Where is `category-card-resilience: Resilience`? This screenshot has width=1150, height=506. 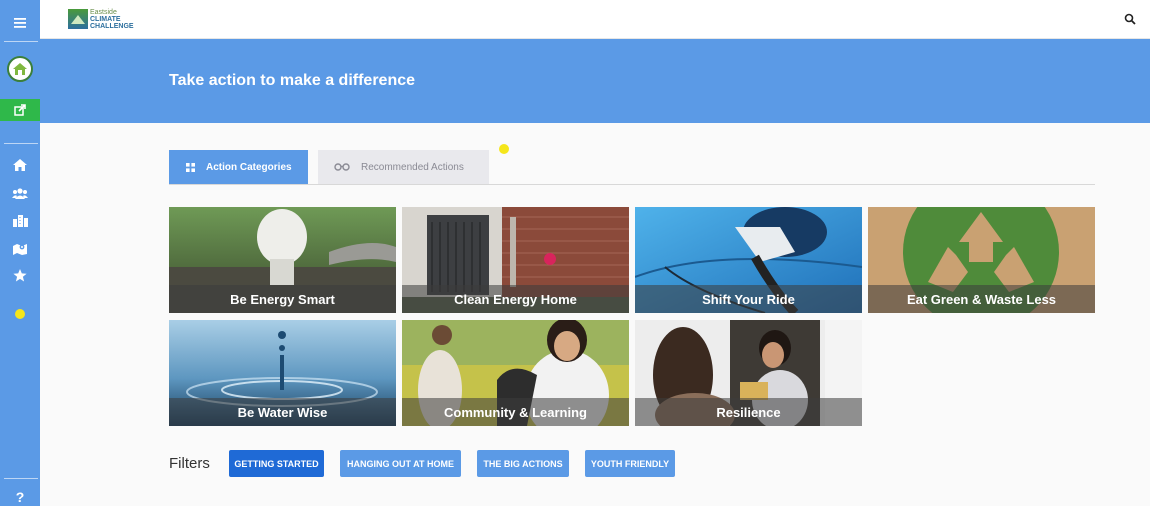 category-card-resilience: Resilience is located at coordinates (748, 373).